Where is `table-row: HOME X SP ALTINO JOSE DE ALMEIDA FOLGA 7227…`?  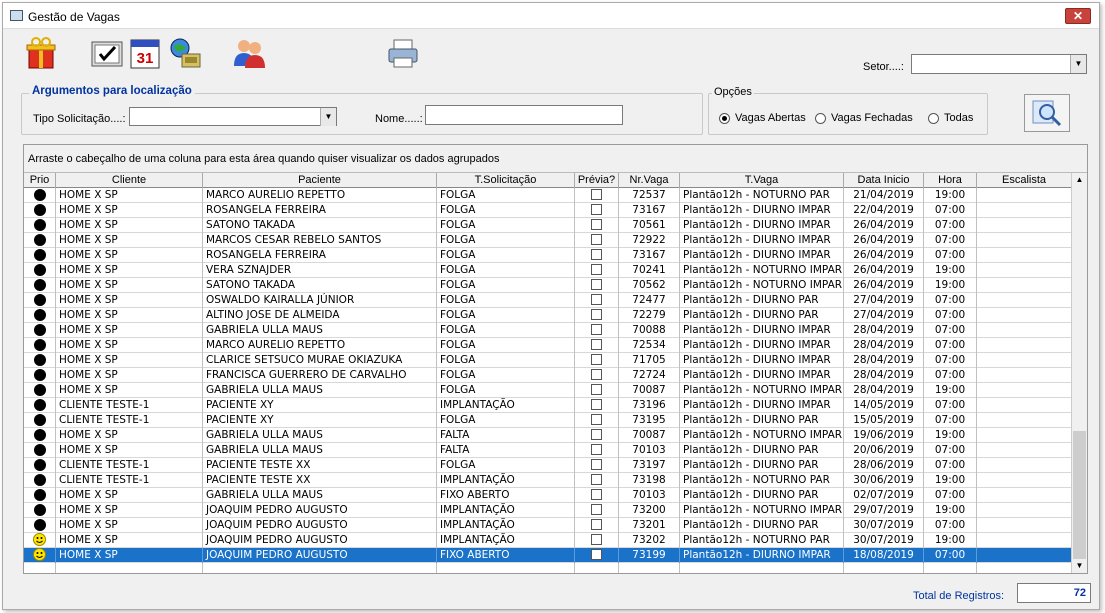 table-row: HOME X SP ALTINO JOSE DE ALMEIDA FOLGA 7227… is located at coordinates (548, 315).